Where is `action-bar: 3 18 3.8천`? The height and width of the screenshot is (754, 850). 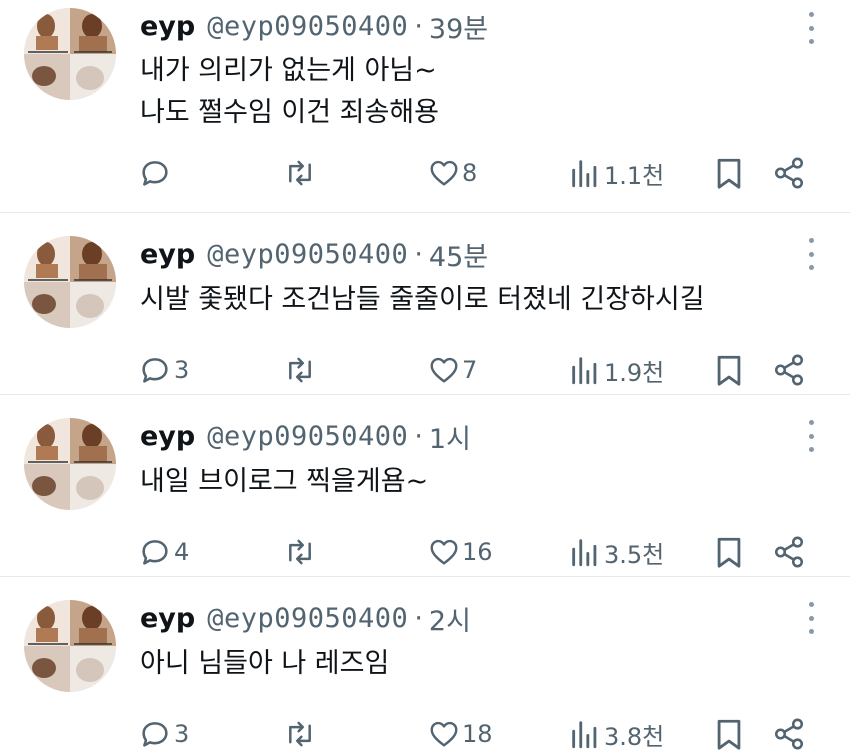 action-bar: 3 18 3.8천 is located at coordinates (425, 734).